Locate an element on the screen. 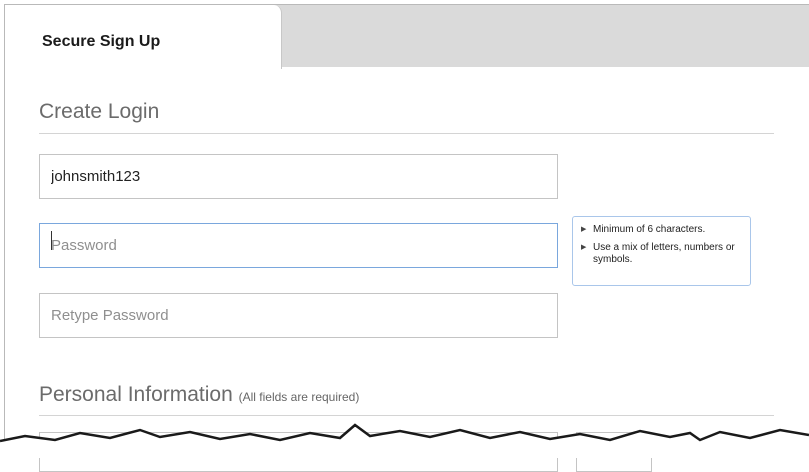  text-caret is located at coordinates (51, 240).